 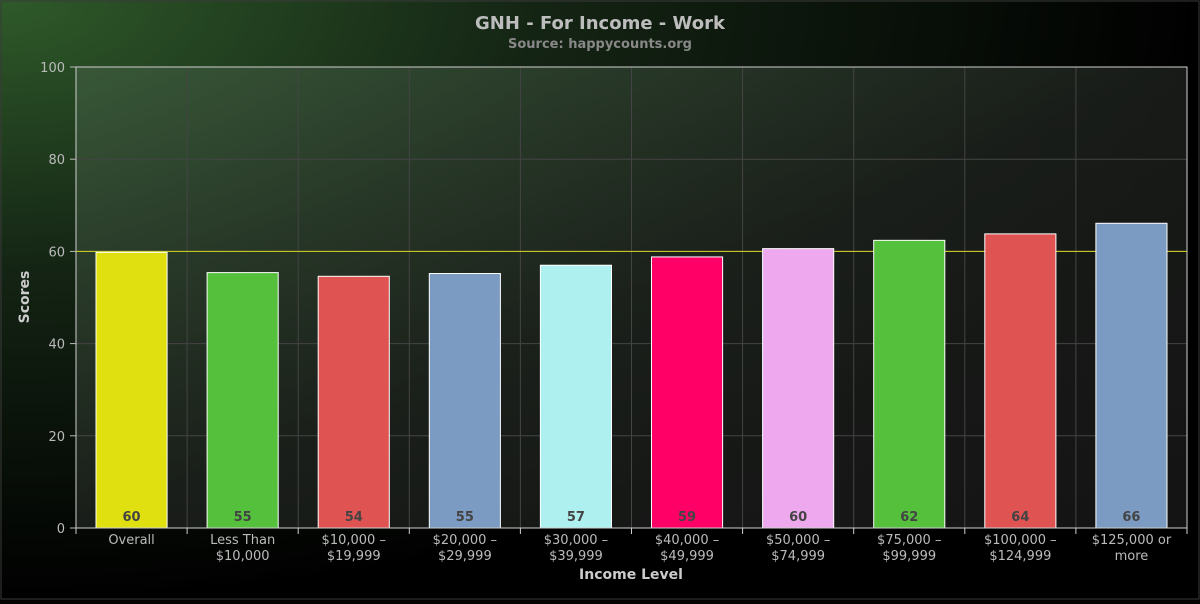 What do you see at coordinates (909, 517) in the screenshot?
I see `bar-value-label: 62` at bounding box center [909, 517].